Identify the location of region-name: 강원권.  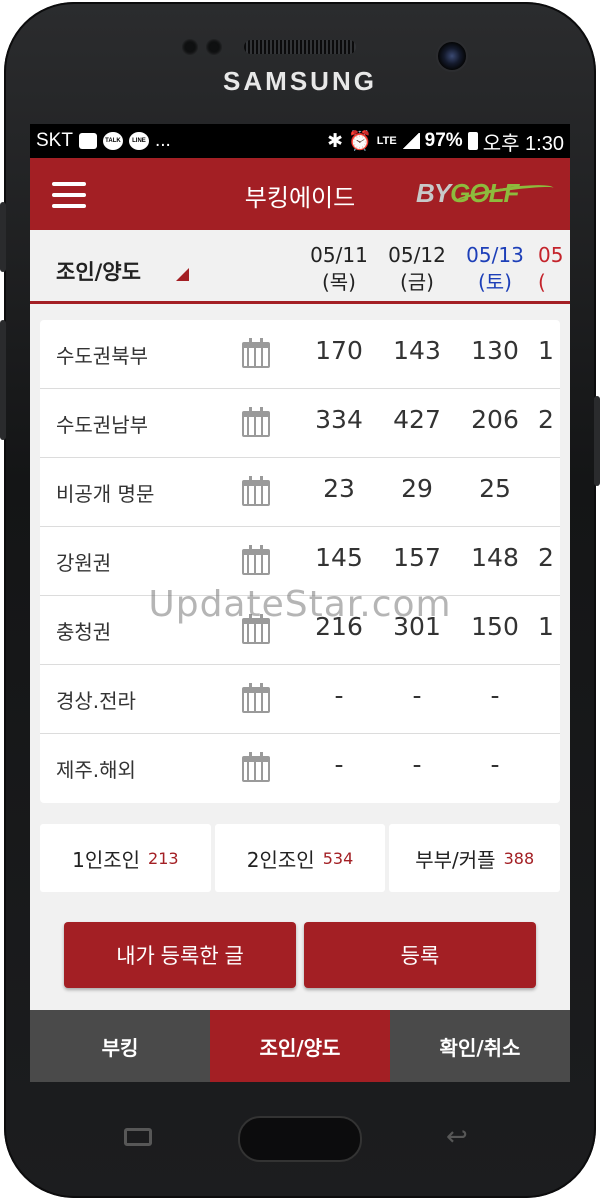
(84, 563).